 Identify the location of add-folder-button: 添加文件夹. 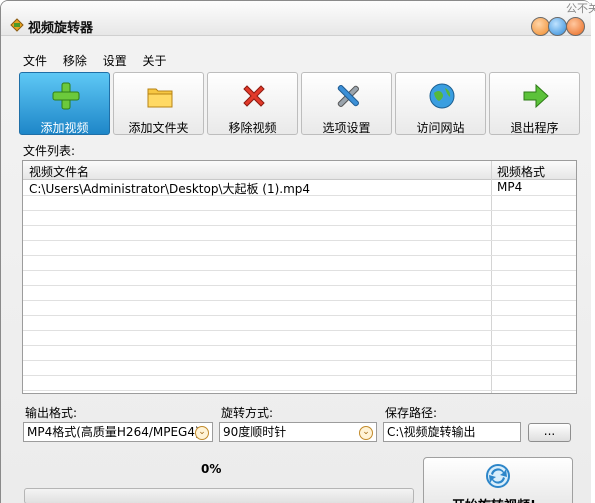
(158, 103).